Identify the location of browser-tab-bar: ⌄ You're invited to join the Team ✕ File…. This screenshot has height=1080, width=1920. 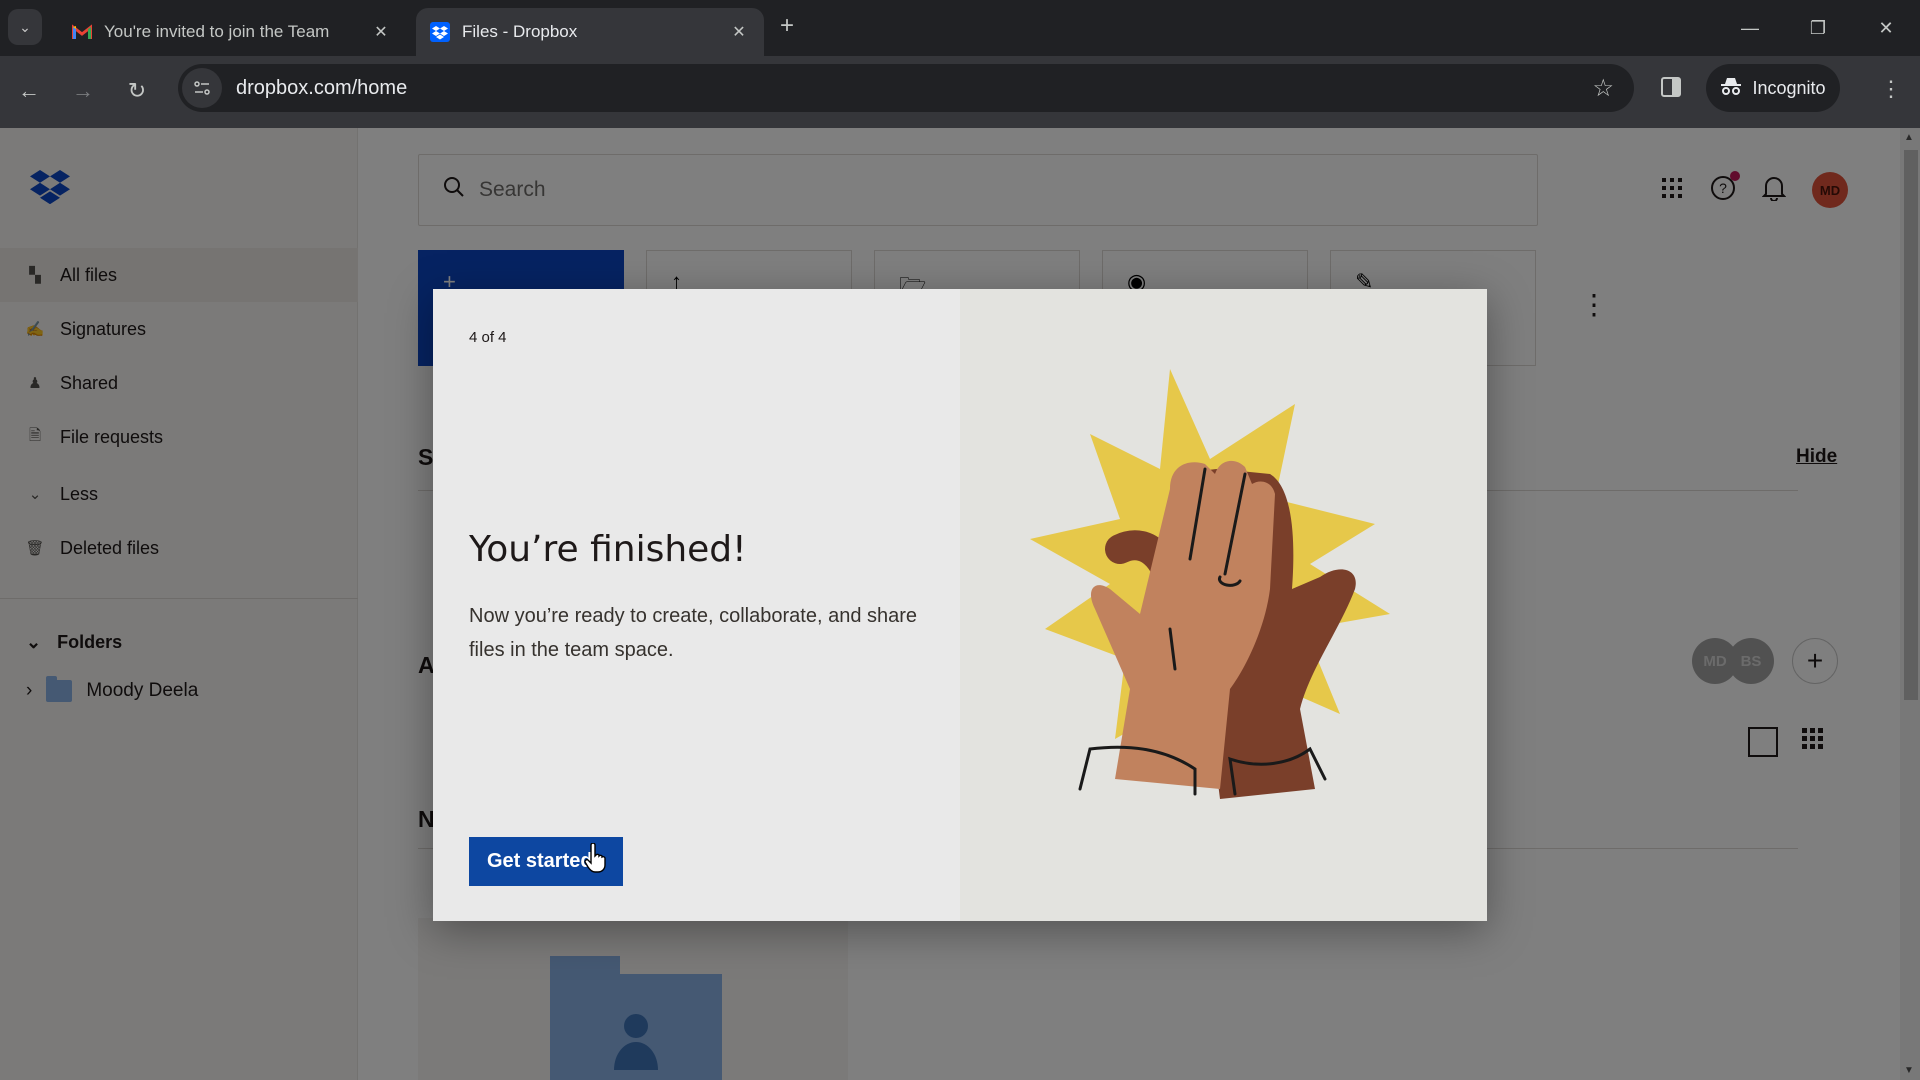
(960, 28).